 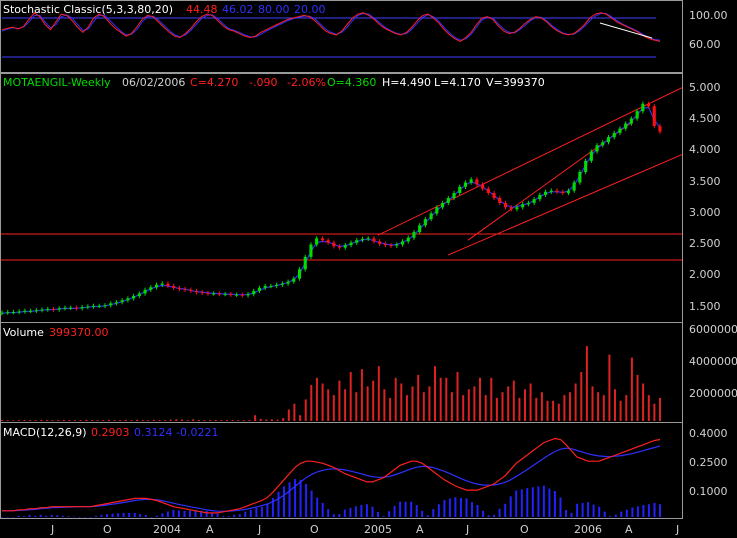 I want to click on price-date: 06/02/2006, so click(x=153, y=82).